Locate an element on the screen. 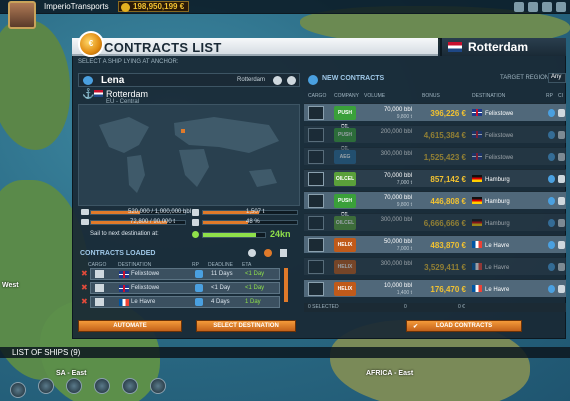 This screenshot has width=570, height=401. contracts-loaded-title: CONTRACTS LOADED is located at coordinates (118, 253).